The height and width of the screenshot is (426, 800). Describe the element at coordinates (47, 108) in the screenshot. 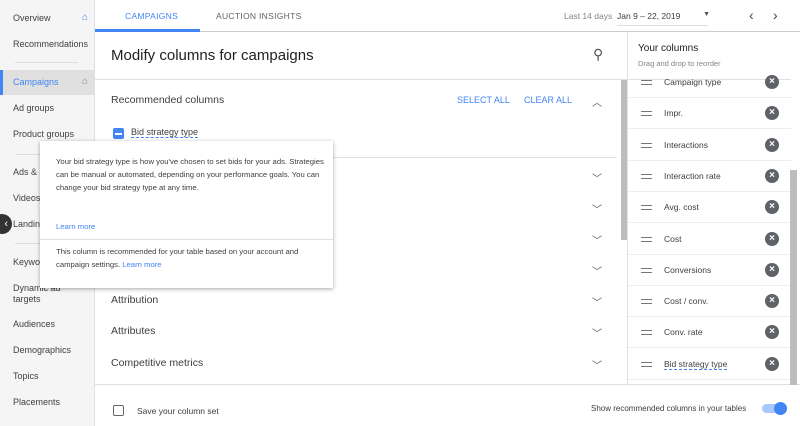

I see `sidebar-item-ad-groups: Ad groups` at that location.